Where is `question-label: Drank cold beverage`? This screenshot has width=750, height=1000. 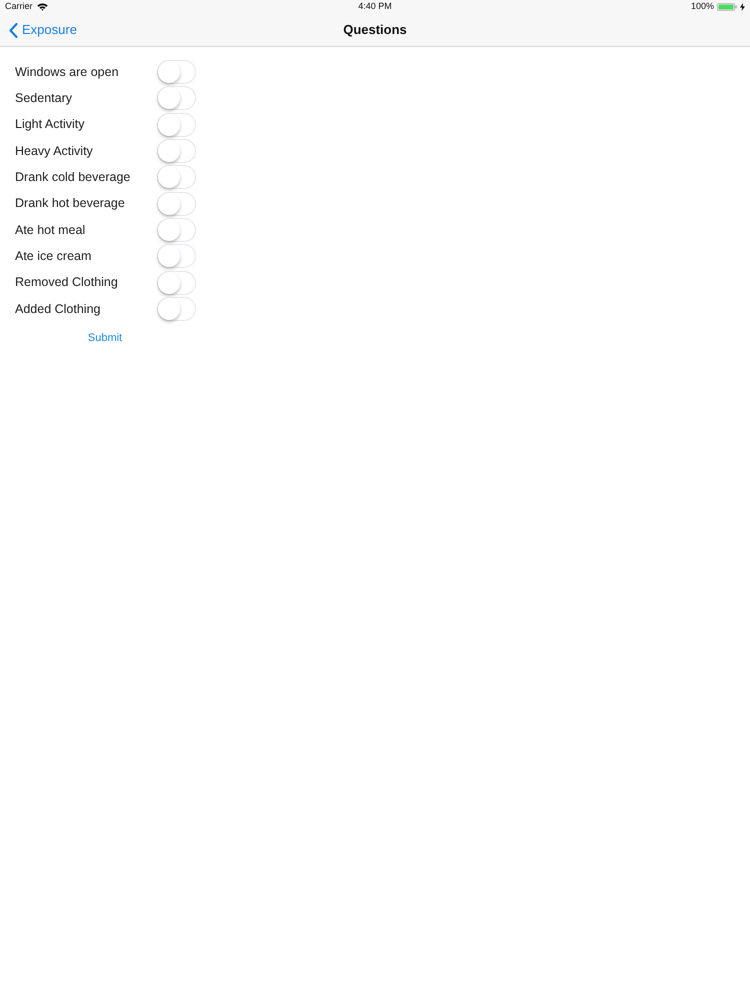 question-label: Drank cold beverage is located at coordinates (73, 177).